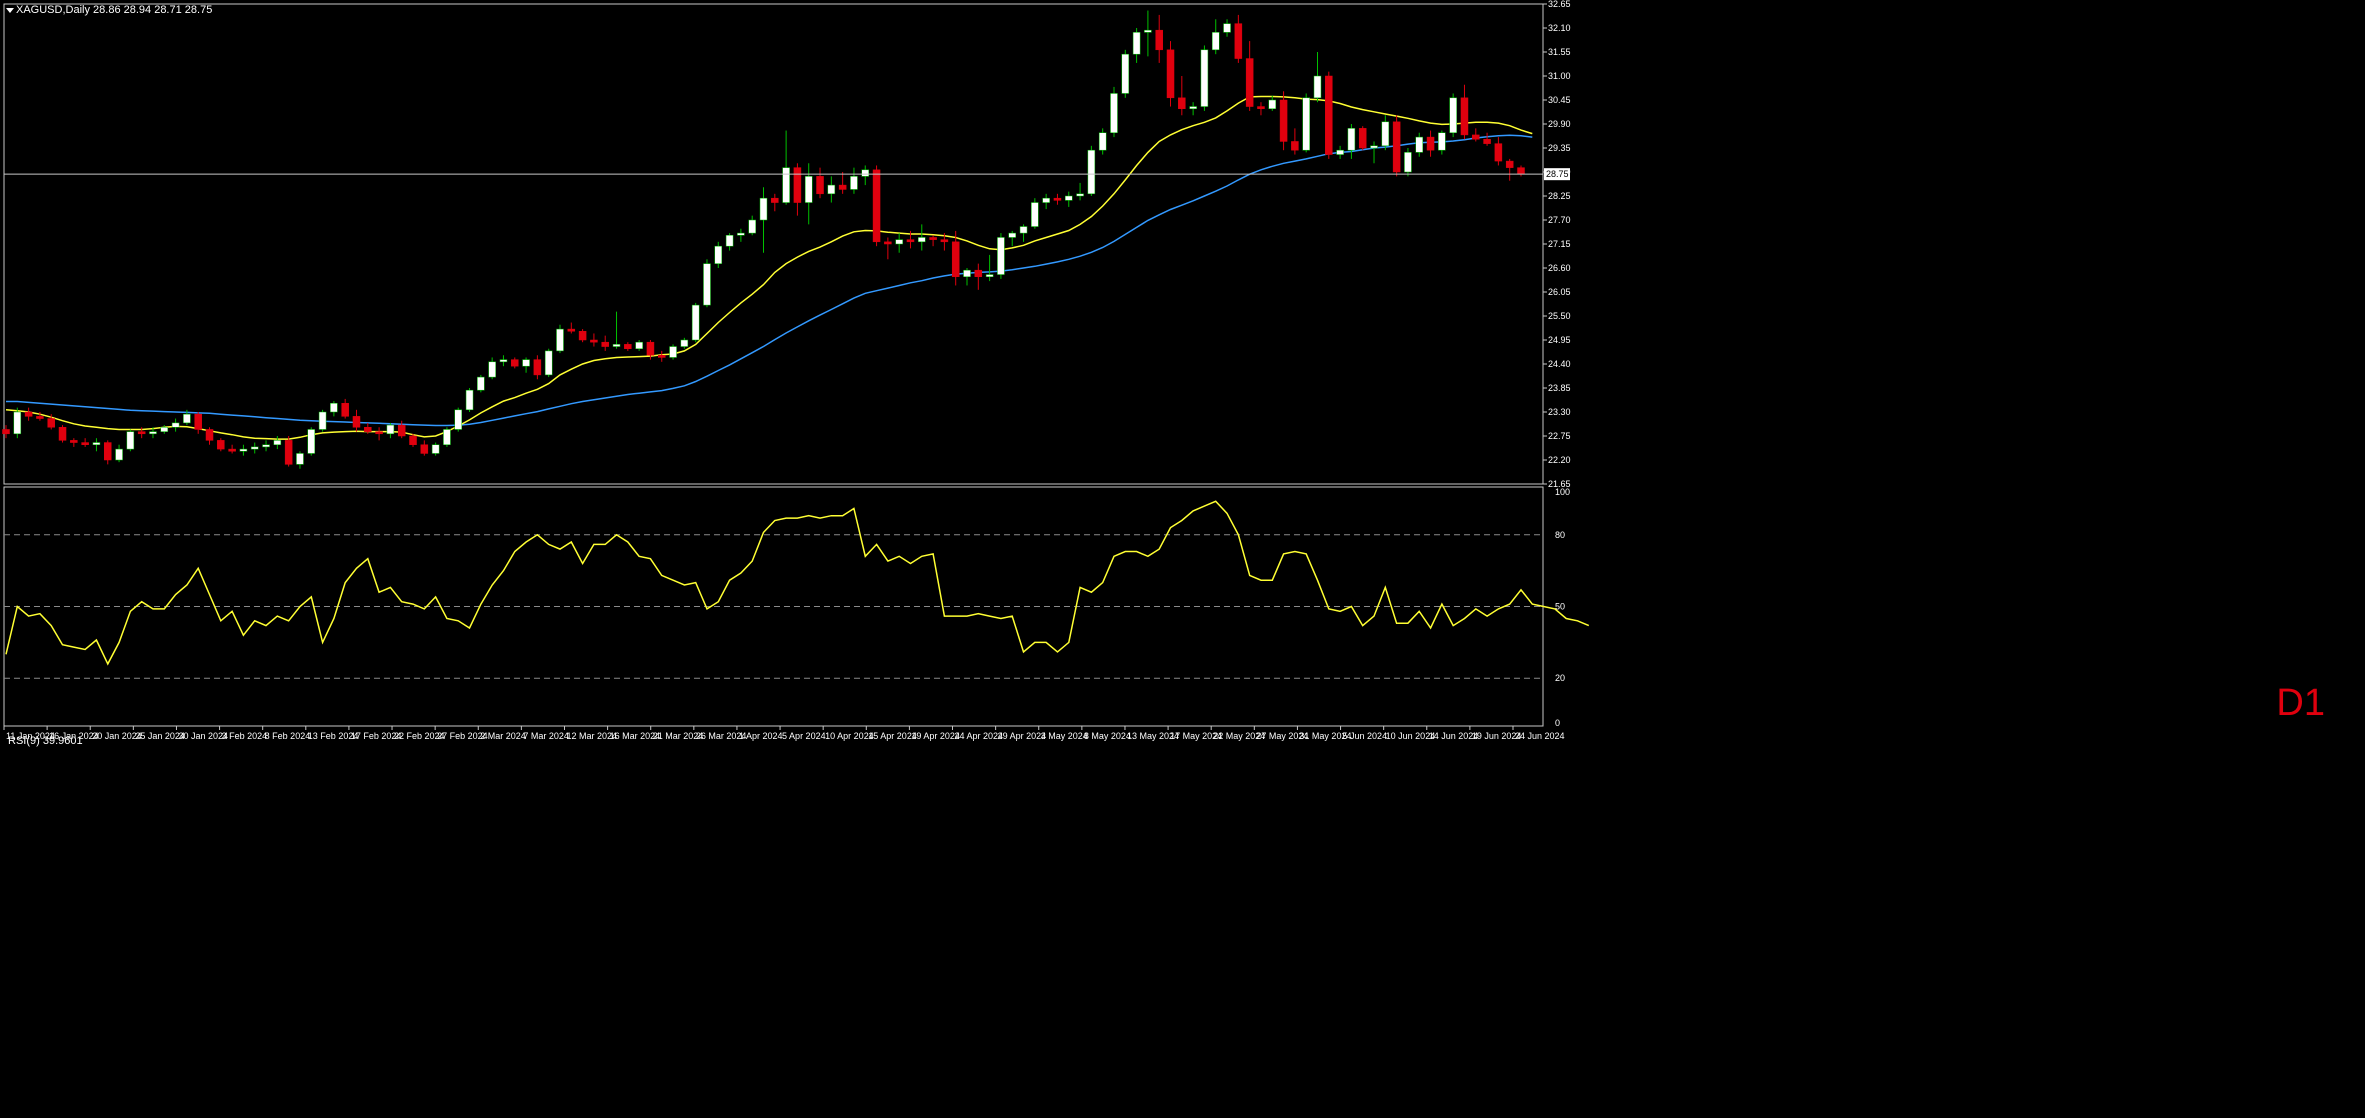  I want to click on date-axis-label: 5 Jun 2024, so click(1365, 736).